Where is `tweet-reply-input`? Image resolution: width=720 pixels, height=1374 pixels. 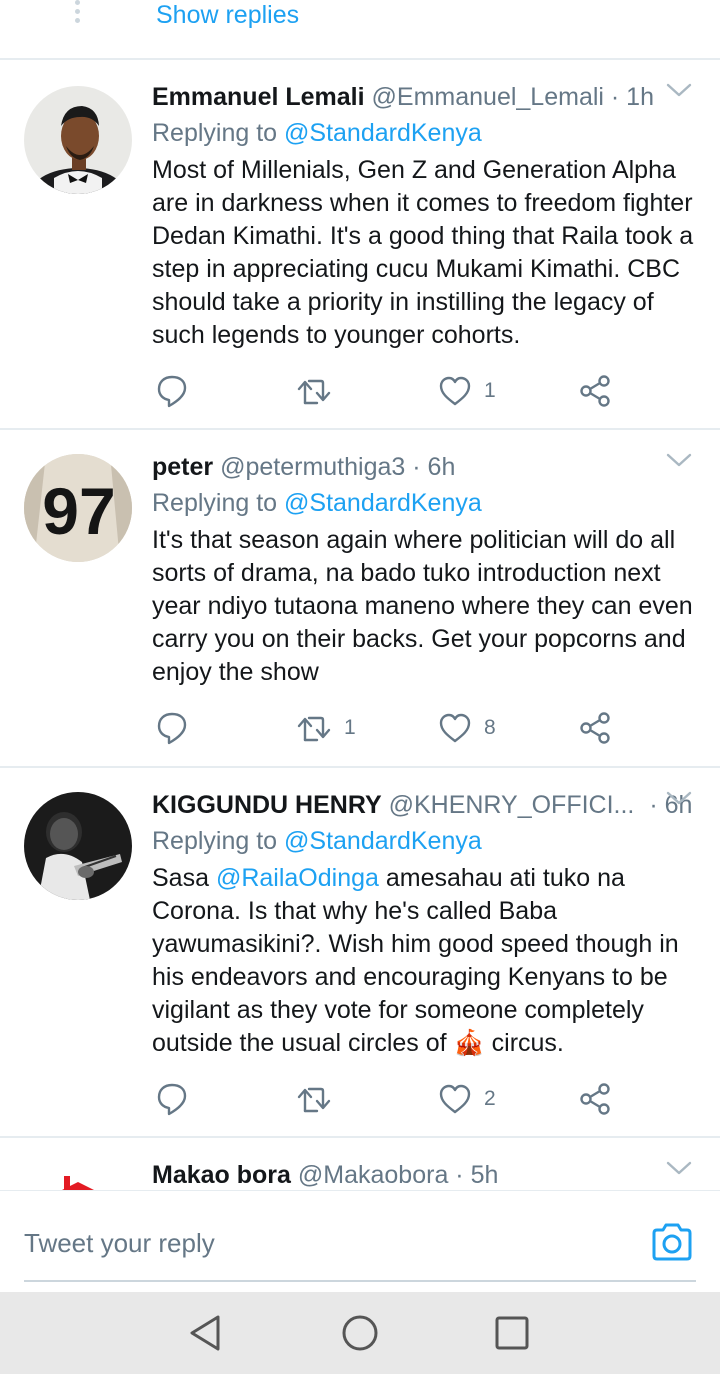
tweet-reply-input is located at coordinates (324, 1243).